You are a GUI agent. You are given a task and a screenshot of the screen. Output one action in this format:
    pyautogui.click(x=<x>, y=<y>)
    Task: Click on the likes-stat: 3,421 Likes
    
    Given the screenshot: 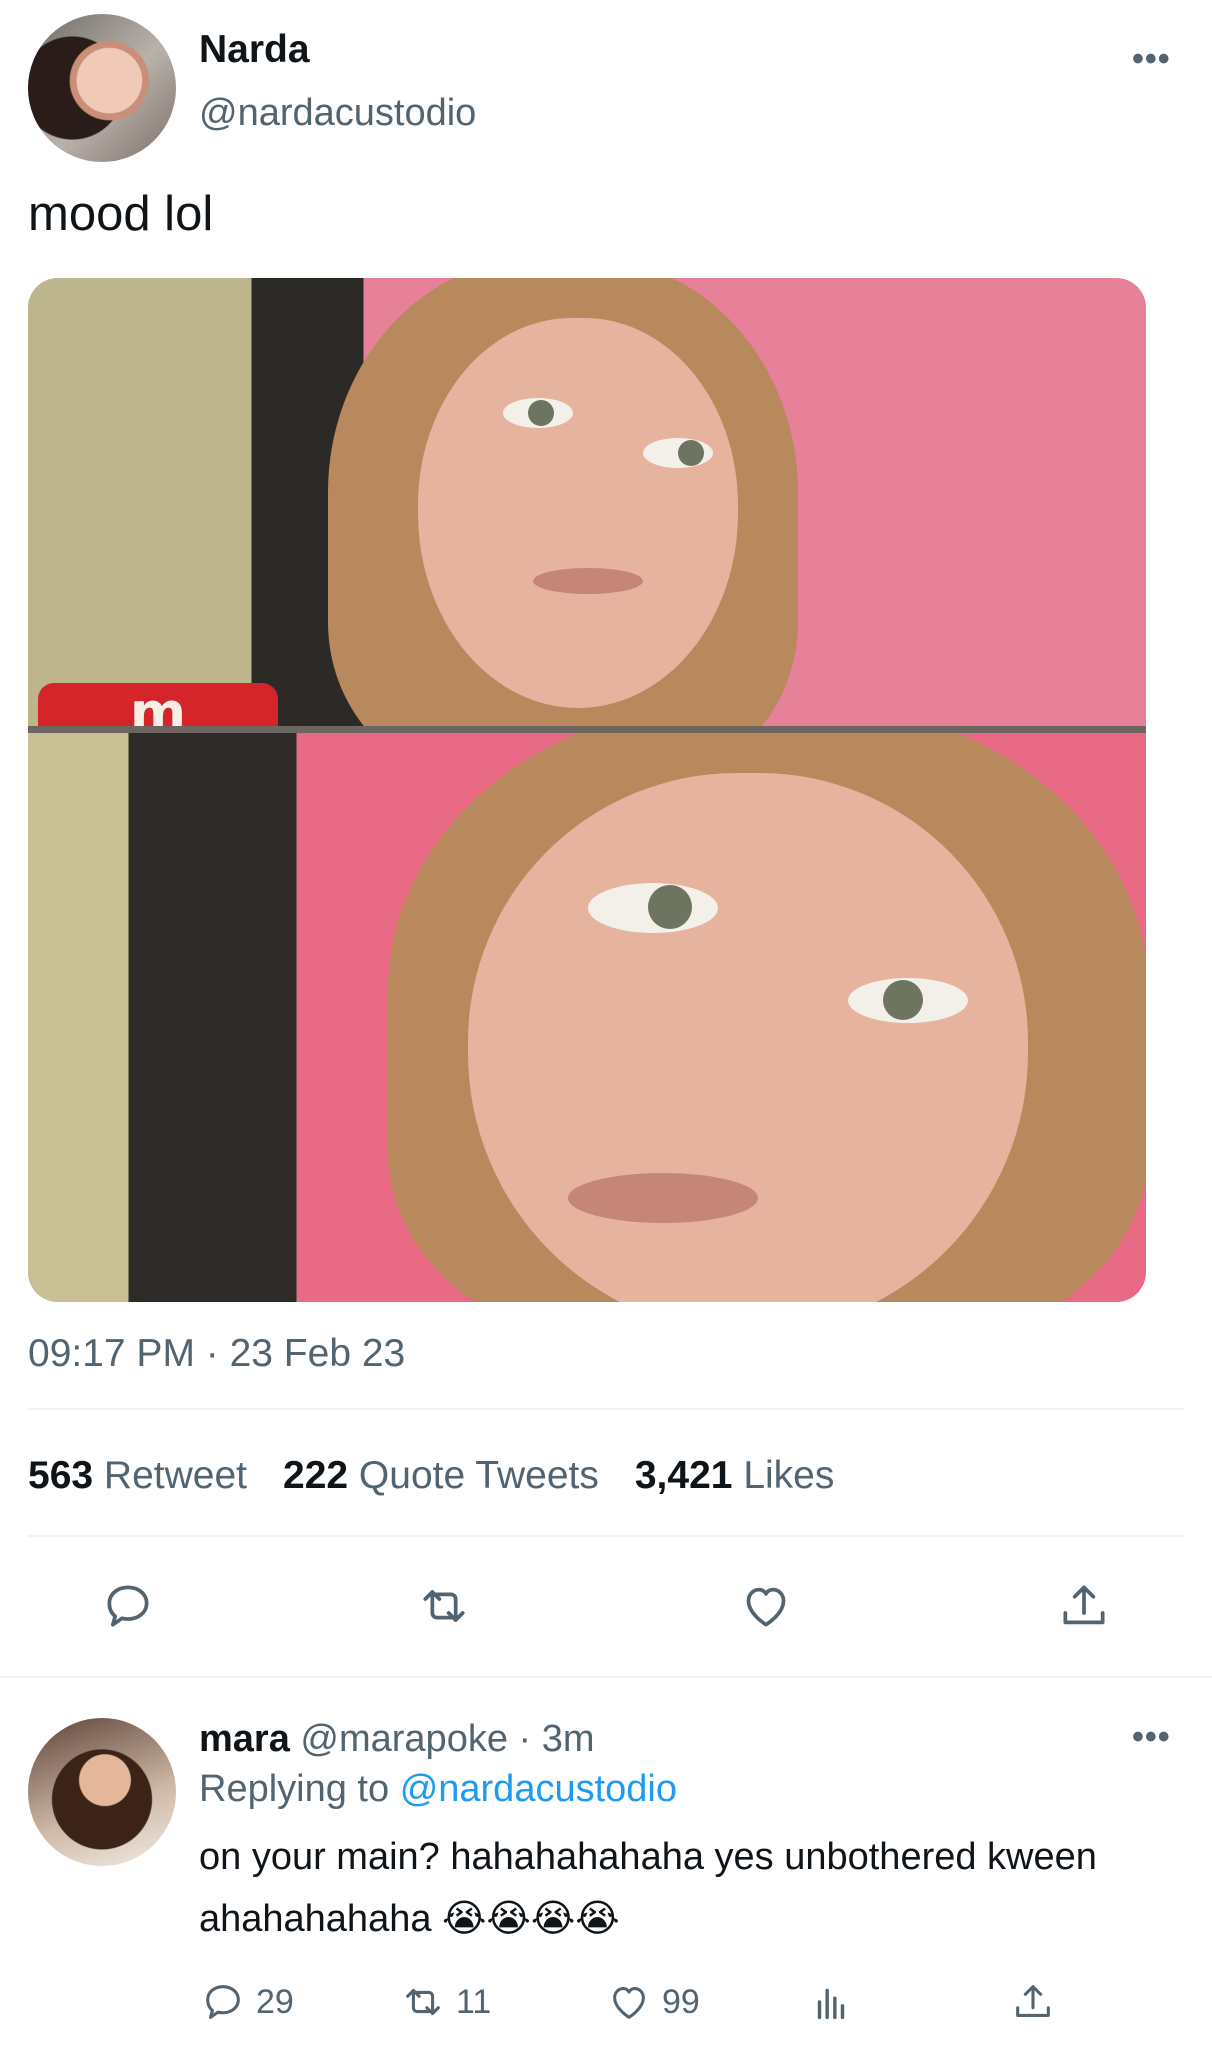 What is the action you would take?
    pyautogui.click(x=735, y=1476)
    